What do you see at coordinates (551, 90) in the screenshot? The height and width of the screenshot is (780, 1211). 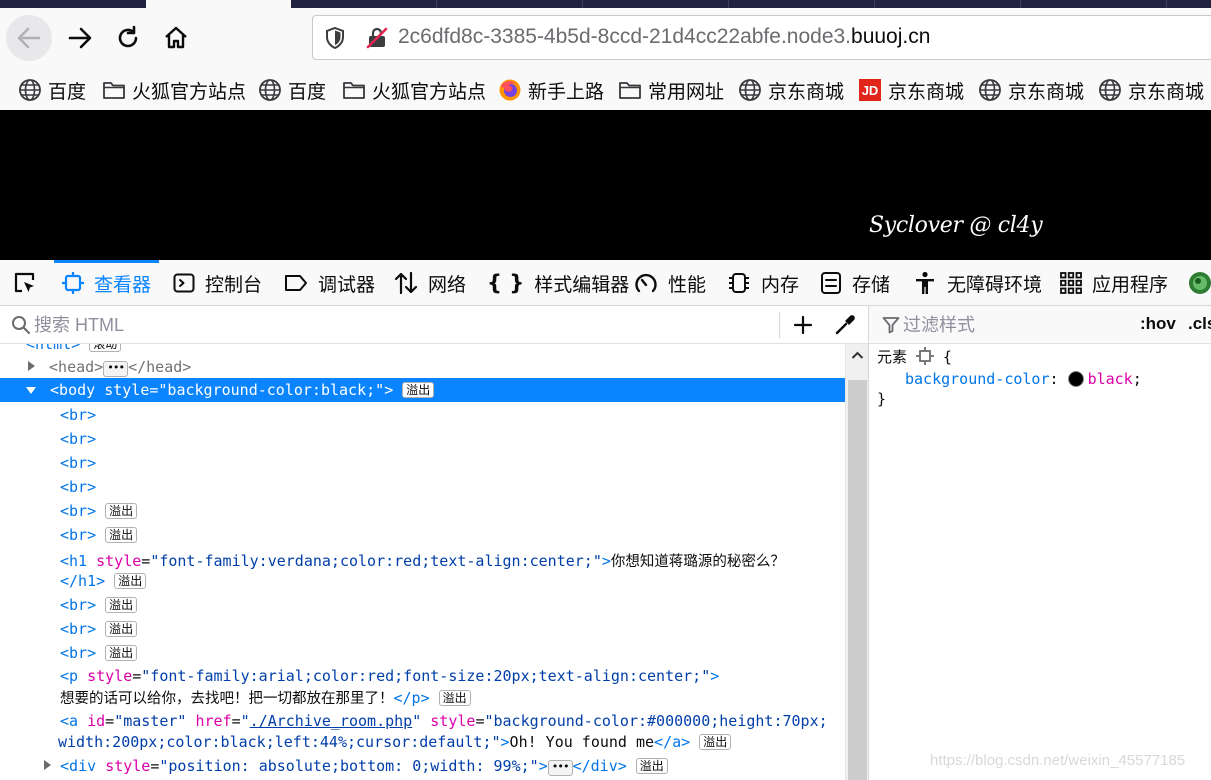 I see `bookmark-item: 新手上路` at bounding box center [551, 90].